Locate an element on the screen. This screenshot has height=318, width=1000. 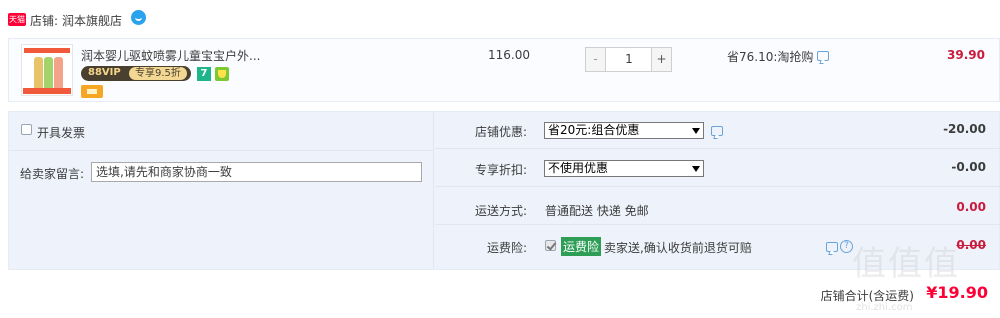
shop-discount-selected: 省20元:组合优惠 is located at coordinates (594, 130).